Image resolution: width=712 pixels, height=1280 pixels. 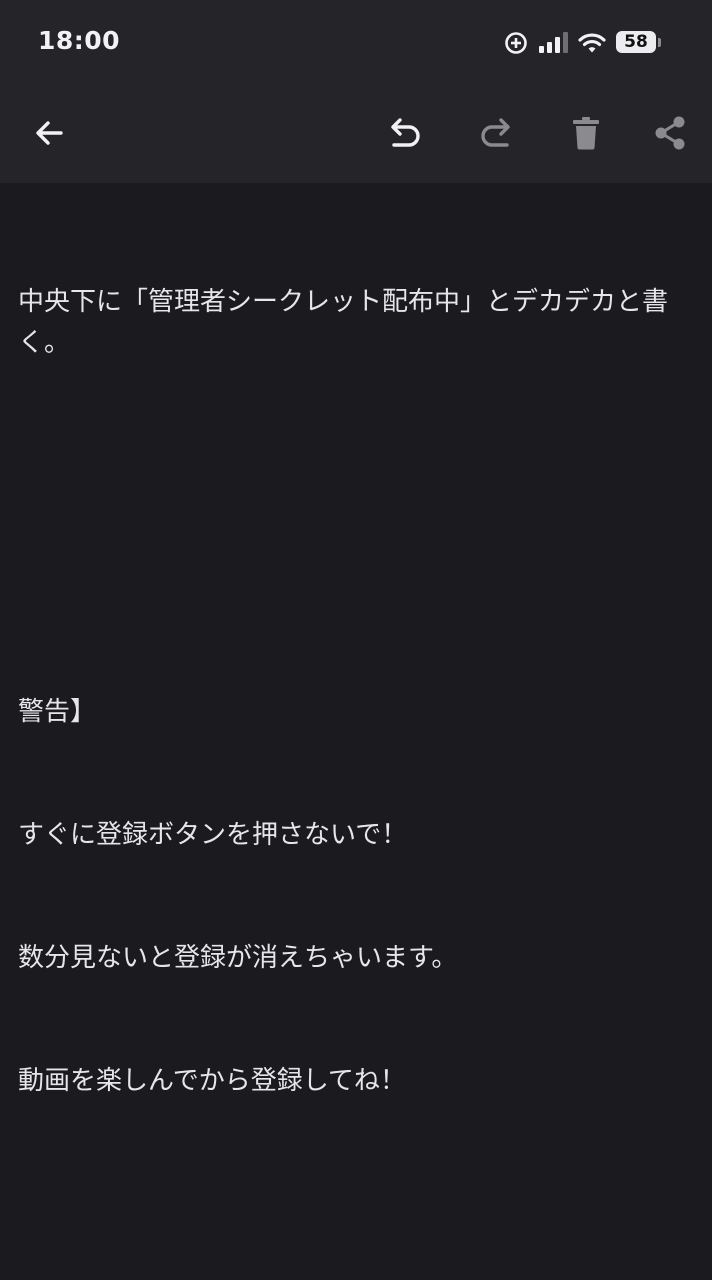 I want to click on redo-button, so click(x=497, y=133).